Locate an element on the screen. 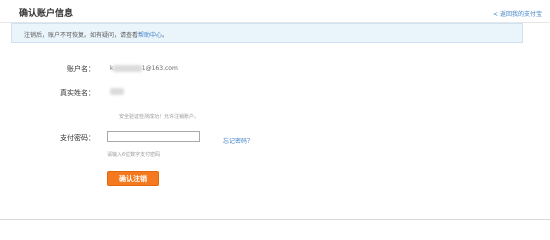  help-center-link: 帮助中心 is located at coordinates (150, 35).